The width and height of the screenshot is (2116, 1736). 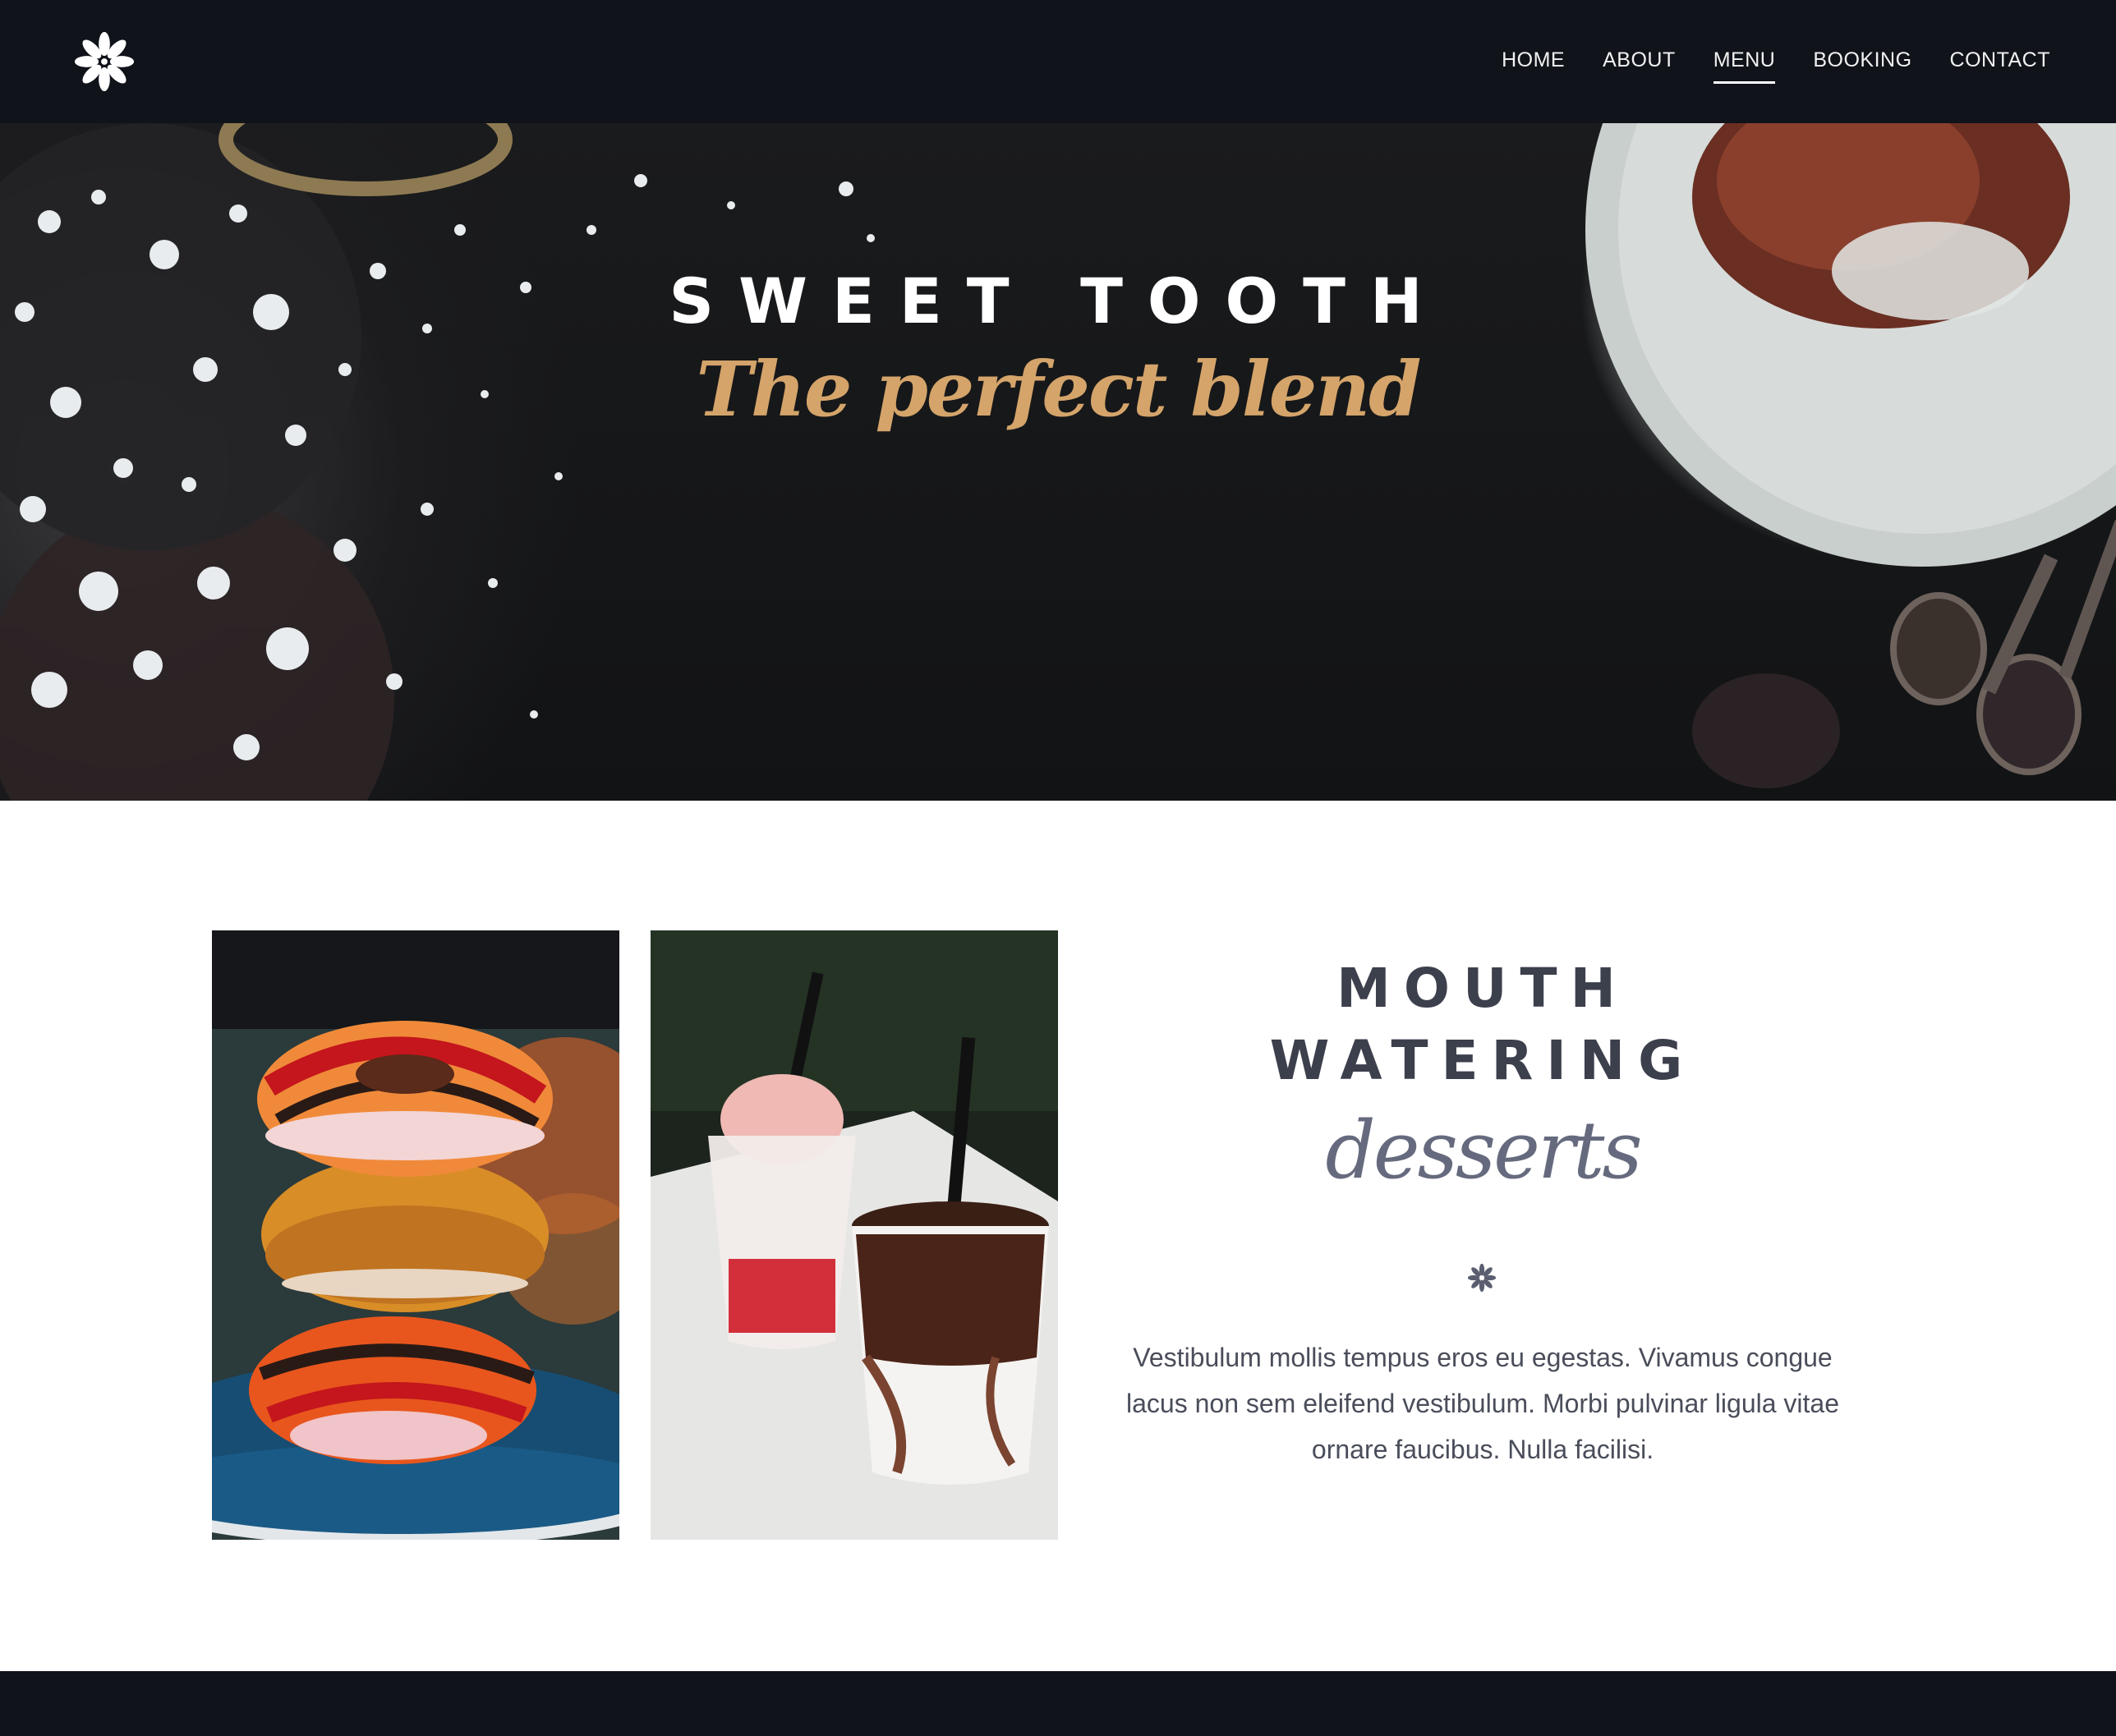 What do you see at coordinates (1058, 301) in the screenshot?
I see `hero-title: SWEET TOOTH` at bounding box center [1058, 301].